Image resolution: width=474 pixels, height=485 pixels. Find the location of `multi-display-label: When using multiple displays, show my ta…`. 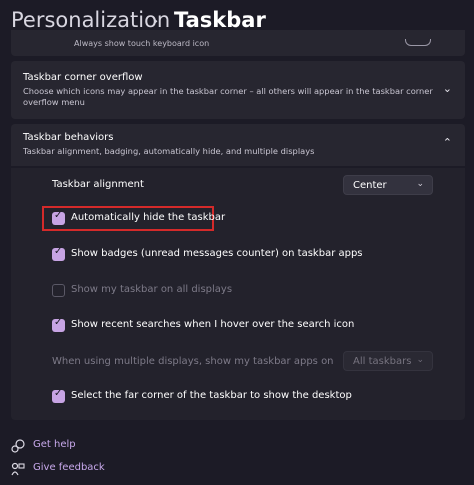

multi-display-label: When using multiple displays, show my ta… is located at coordinates (193, 361).